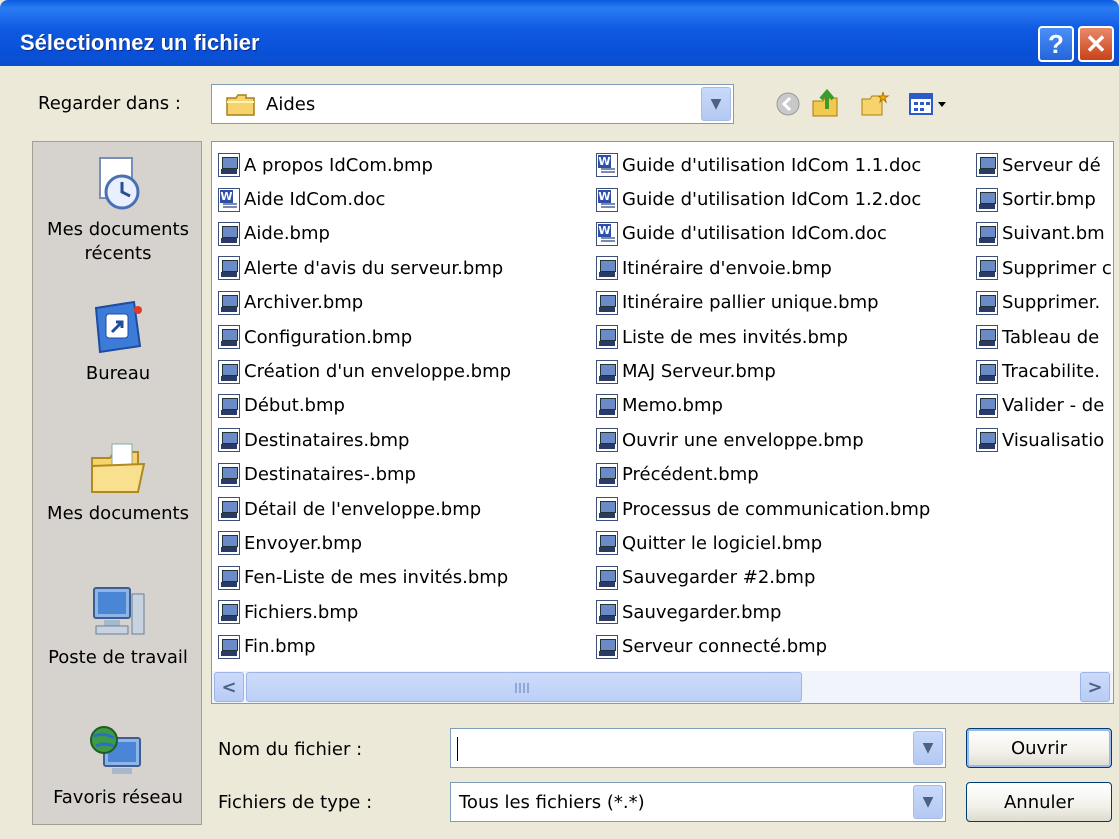 This screenshot has width=1119, height=839. I want to click on filename-input: ▼, so click(698, 748).